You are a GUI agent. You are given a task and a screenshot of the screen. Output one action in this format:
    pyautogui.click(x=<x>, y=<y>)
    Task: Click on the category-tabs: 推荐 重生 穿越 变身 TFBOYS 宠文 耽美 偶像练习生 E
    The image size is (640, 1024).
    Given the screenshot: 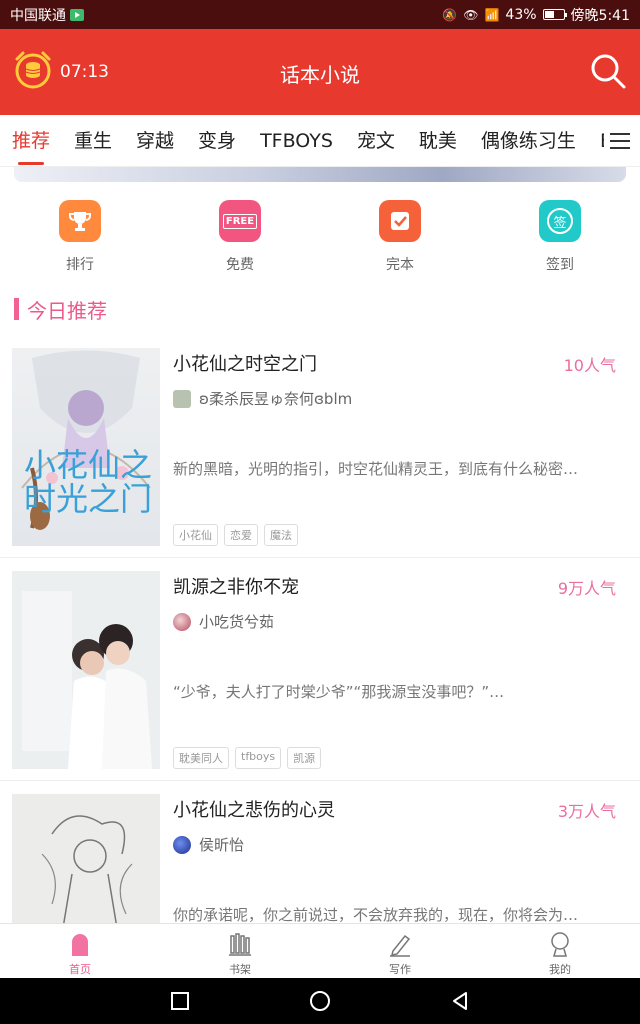 What is the action you would take?
    pyautogui.click(x=320, y=141)
    